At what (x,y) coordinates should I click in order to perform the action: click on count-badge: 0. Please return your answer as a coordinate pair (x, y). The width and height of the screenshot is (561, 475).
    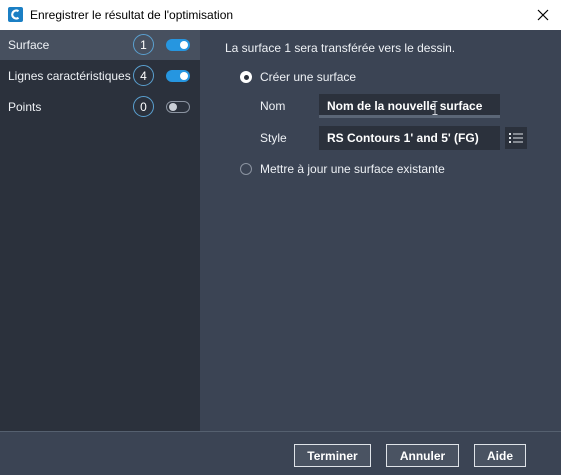
    Looking at the image, I should click on (143, 106).